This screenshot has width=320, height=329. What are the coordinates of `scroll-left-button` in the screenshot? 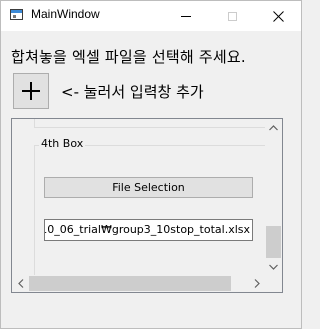 It's located at (20, 283).